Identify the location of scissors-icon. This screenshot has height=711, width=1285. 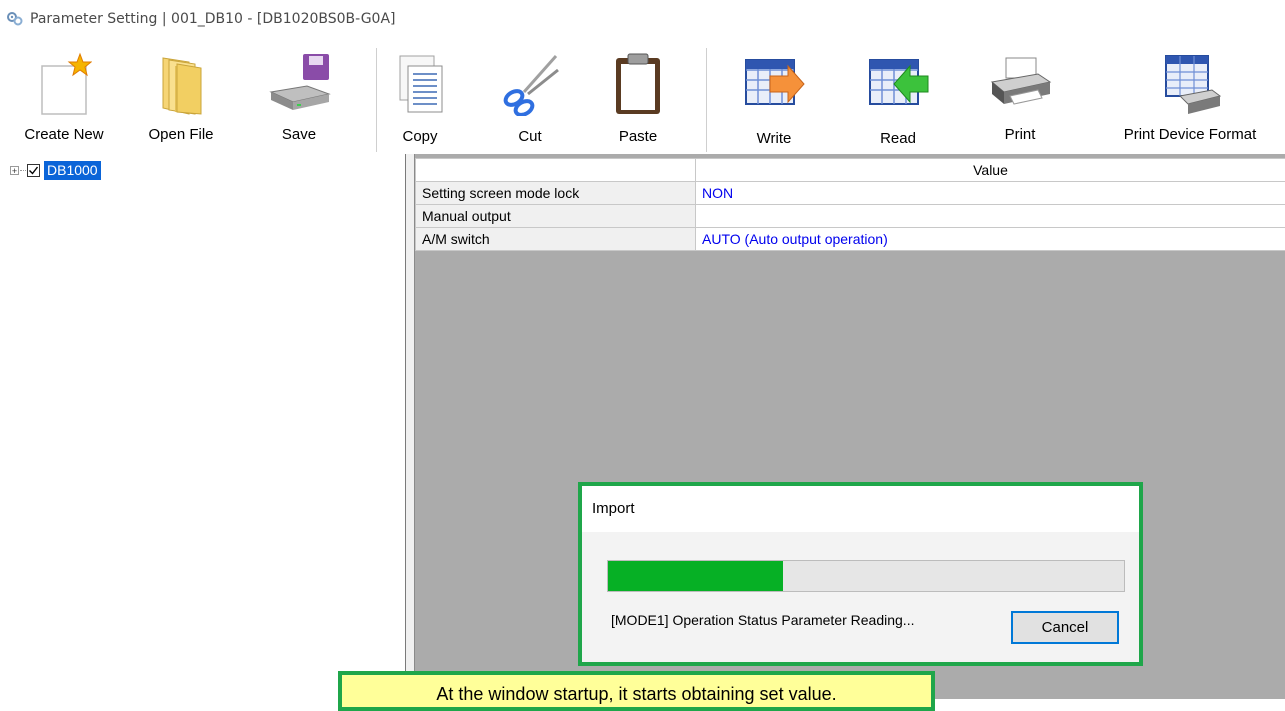
(530, 84).